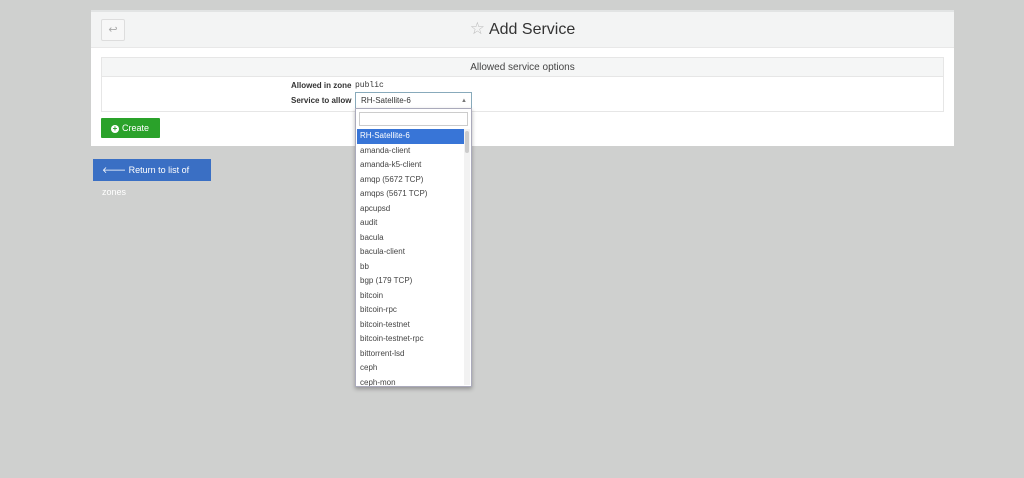  I want to click on dropdown-option: bgp (179 TCP), so click(410, 281).